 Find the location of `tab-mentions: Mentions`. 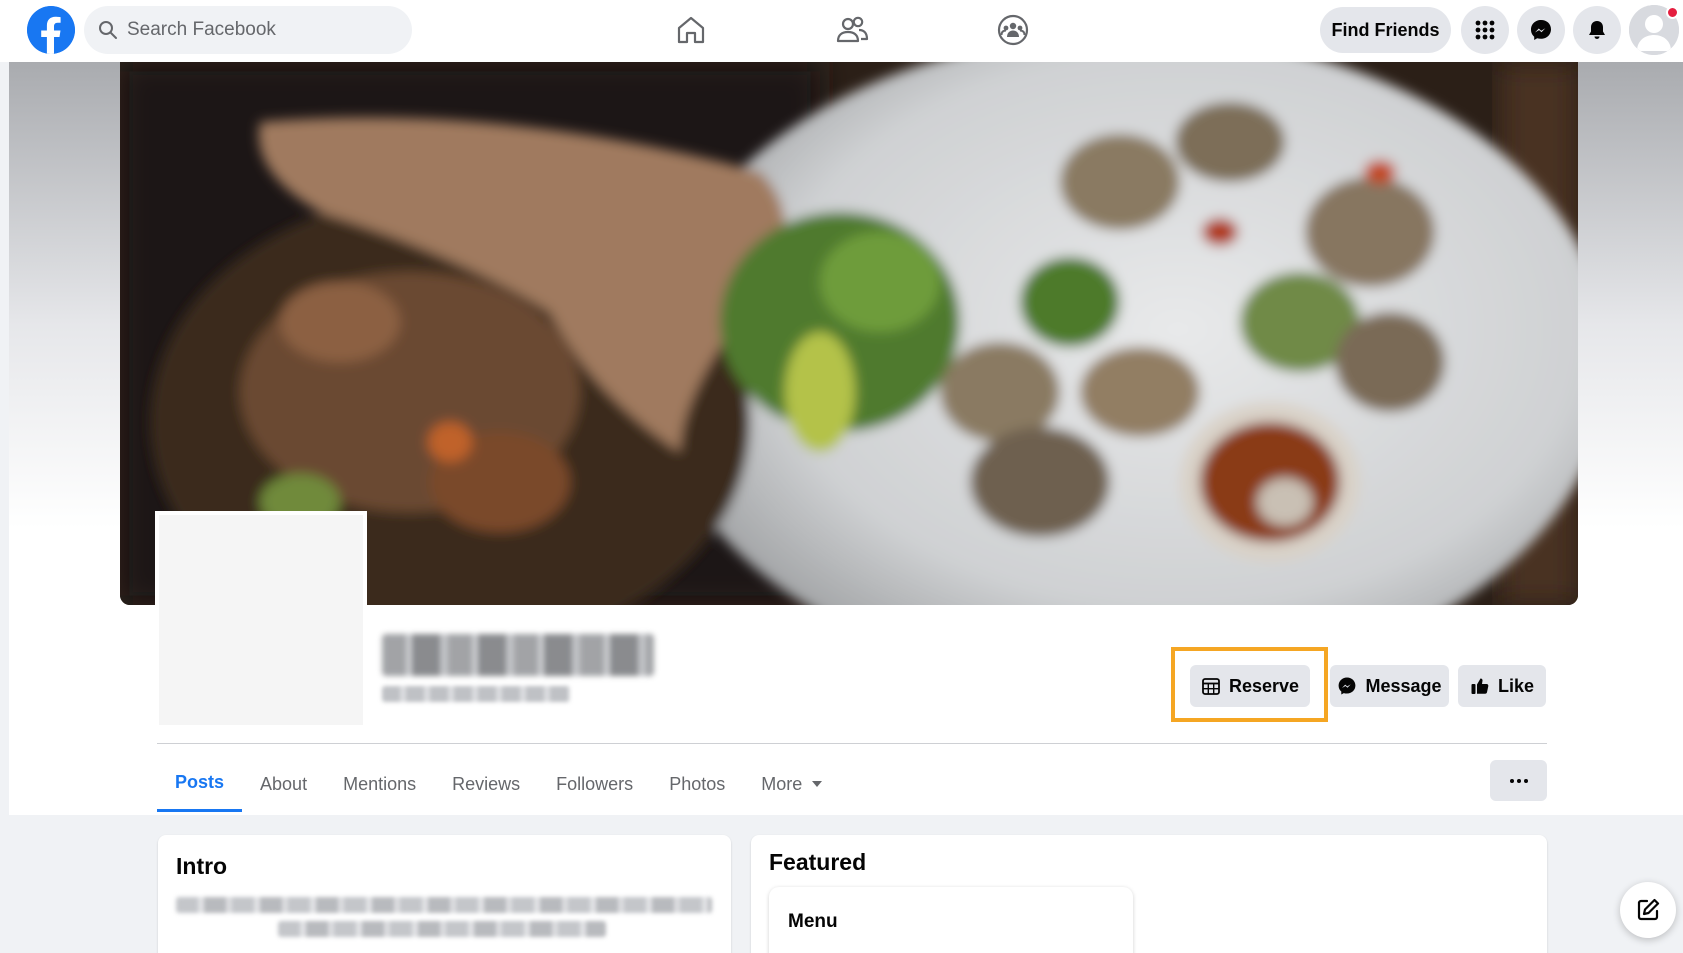

tab-mentions: Mentions is located at coordinates (379, 784).